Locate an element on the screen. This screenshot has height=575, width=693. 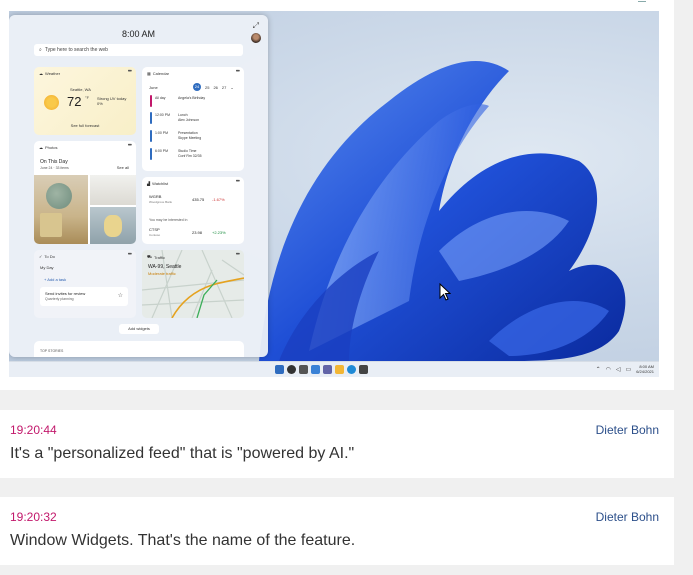
traffic-road: WA-99, Seattle is located at coordinates (165, 267).